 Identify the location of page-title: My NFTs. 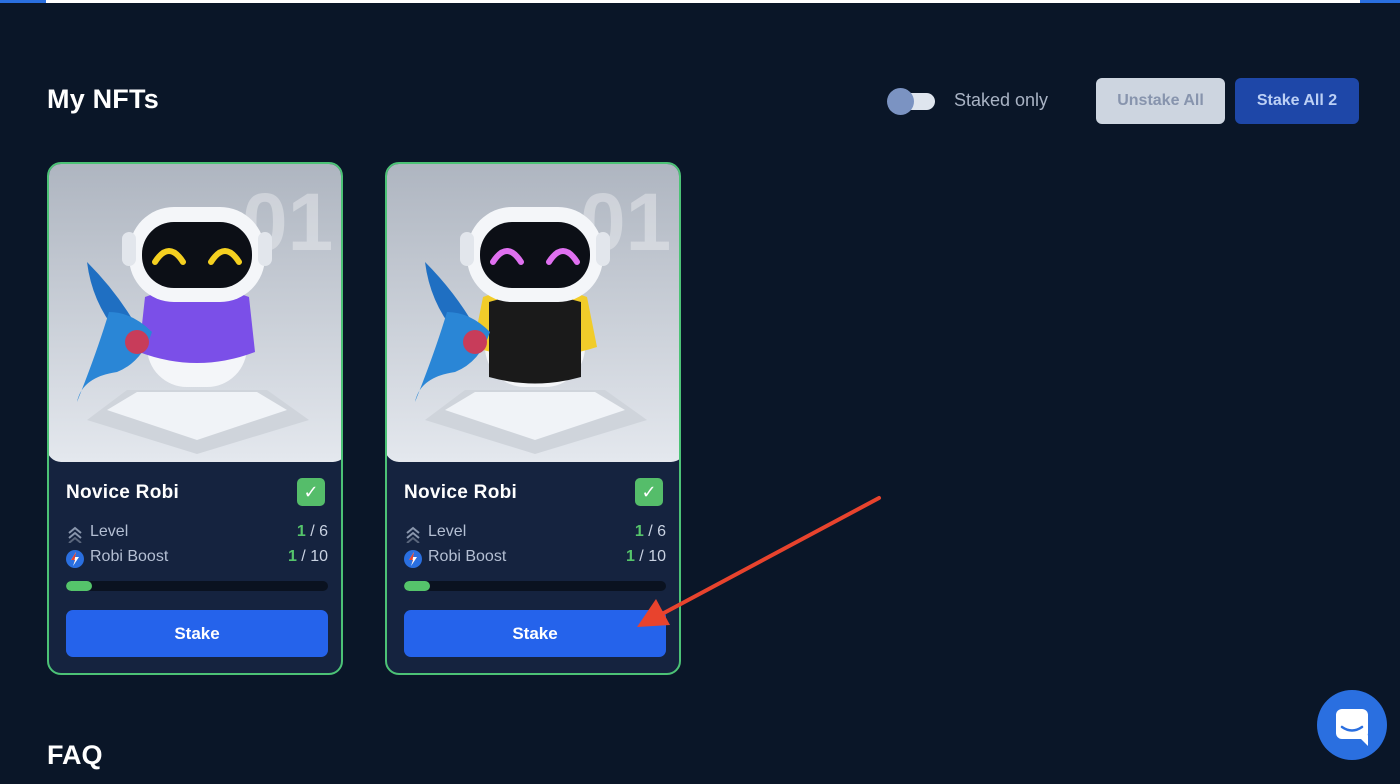
(103, 99).